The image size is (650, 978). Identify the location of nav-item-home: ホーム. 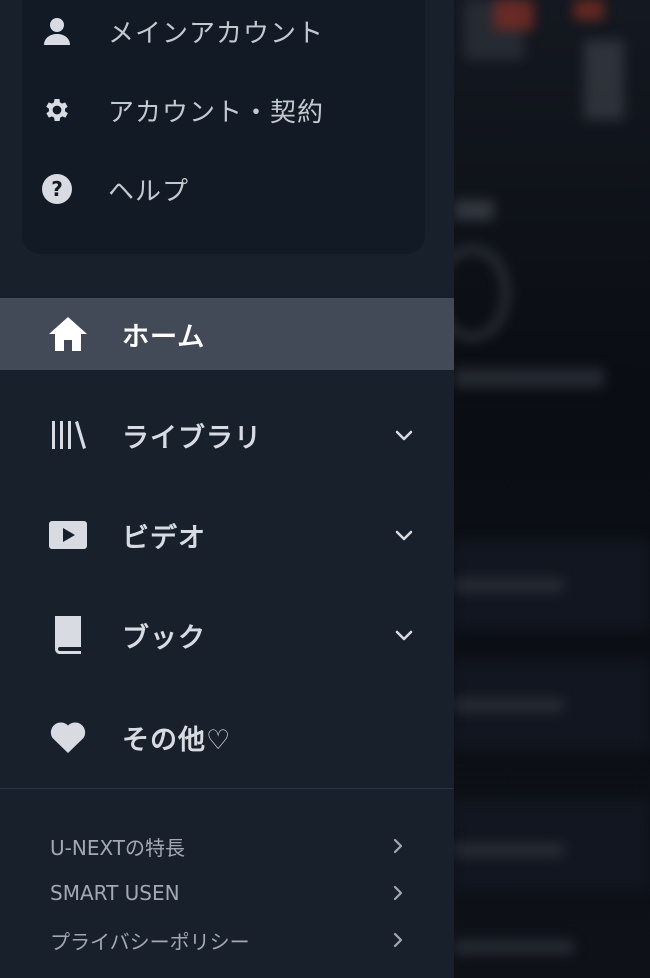
(227, 334).